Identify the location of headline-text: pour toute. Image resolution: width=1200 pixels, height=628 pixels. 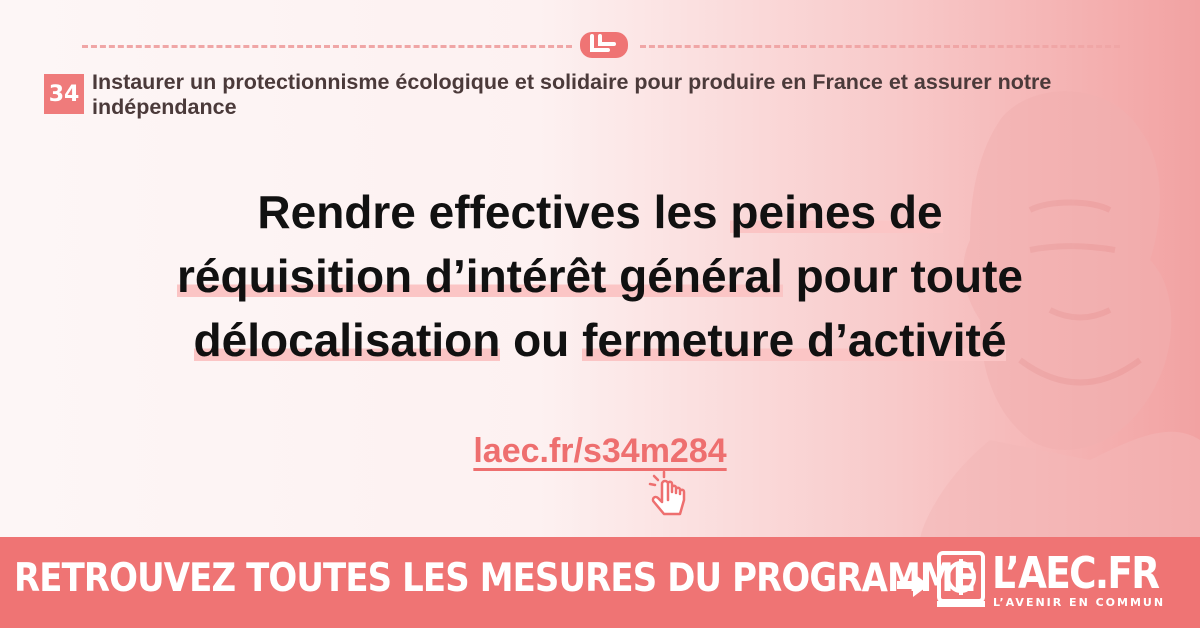
(902, 276).